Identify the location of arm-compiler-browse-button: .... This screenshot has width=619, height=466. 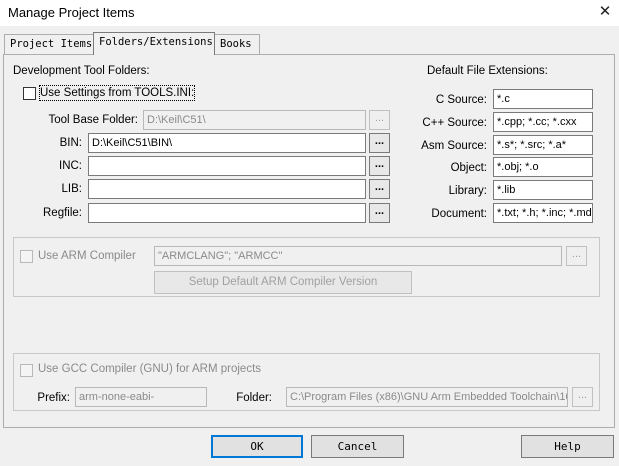
(576, 256).